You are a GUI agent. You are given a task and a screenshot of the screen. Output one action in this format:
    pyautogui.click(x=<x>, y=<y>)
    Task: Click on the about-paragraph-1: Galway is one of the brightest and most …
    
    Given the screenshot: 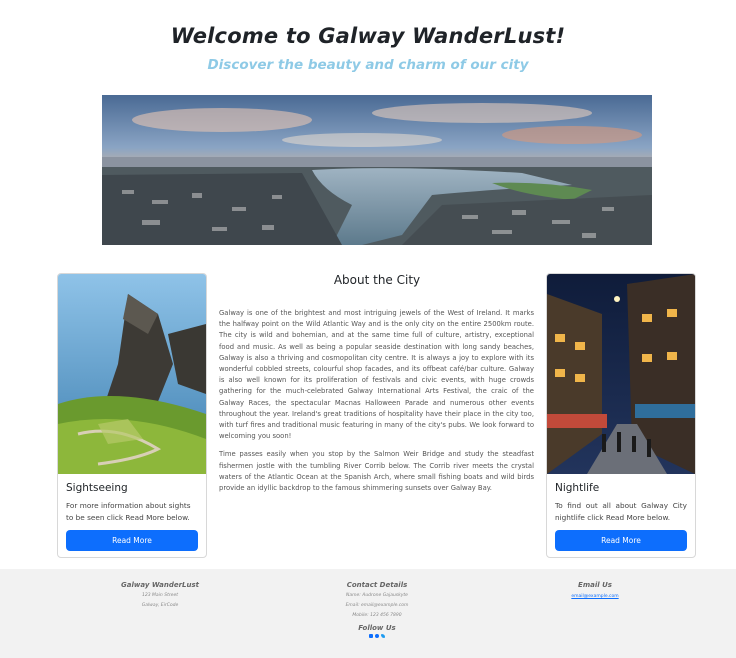 What is the action you would take?
    pyautogui.click(x=376, y=375)
    